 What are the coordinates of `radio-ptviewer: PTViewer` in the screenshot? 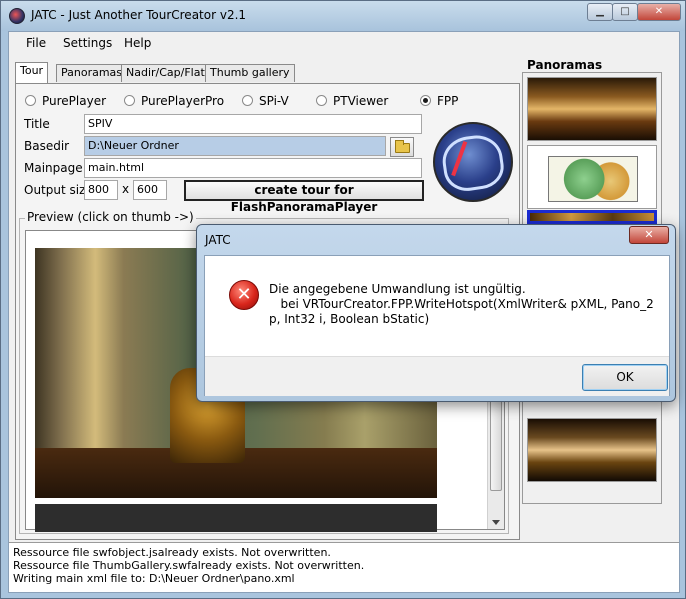 It's located at (352, 101).